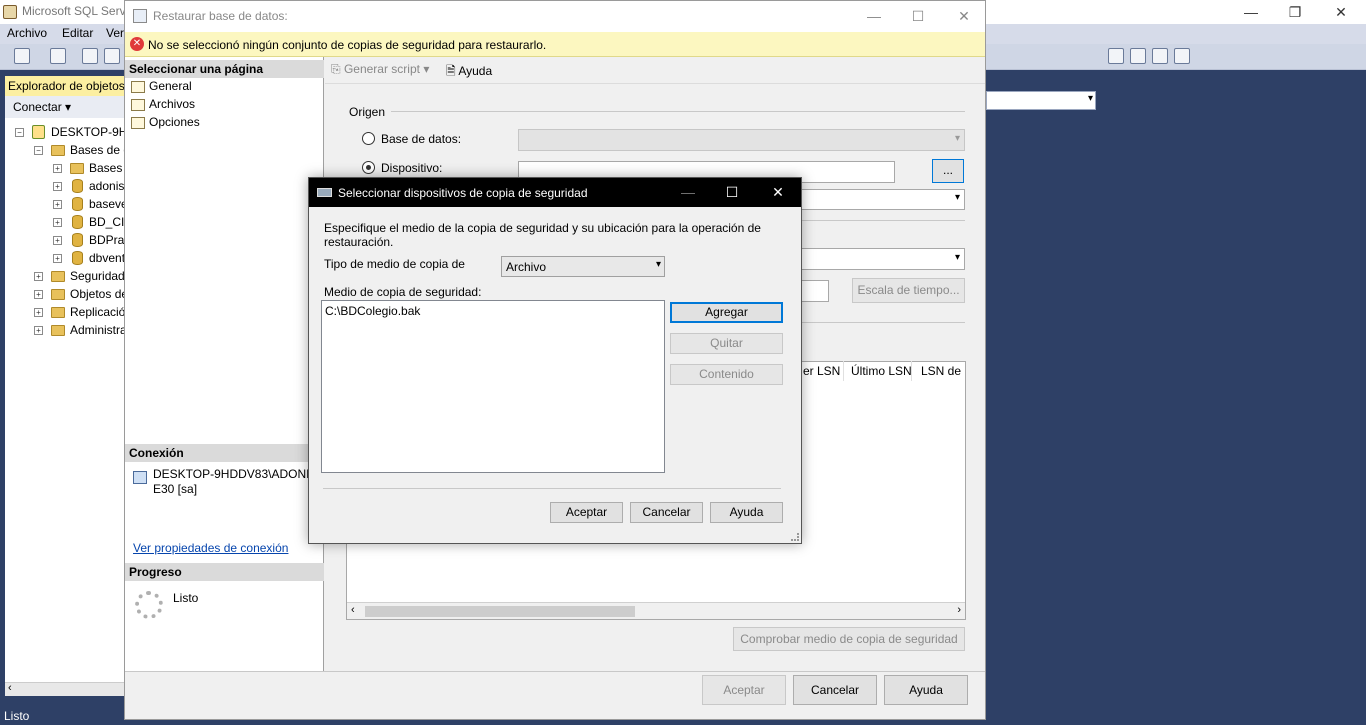 Image resolution: width=1366 pixels, height=725 pixels. I want to click on restore-to-field, so click(815, 291).